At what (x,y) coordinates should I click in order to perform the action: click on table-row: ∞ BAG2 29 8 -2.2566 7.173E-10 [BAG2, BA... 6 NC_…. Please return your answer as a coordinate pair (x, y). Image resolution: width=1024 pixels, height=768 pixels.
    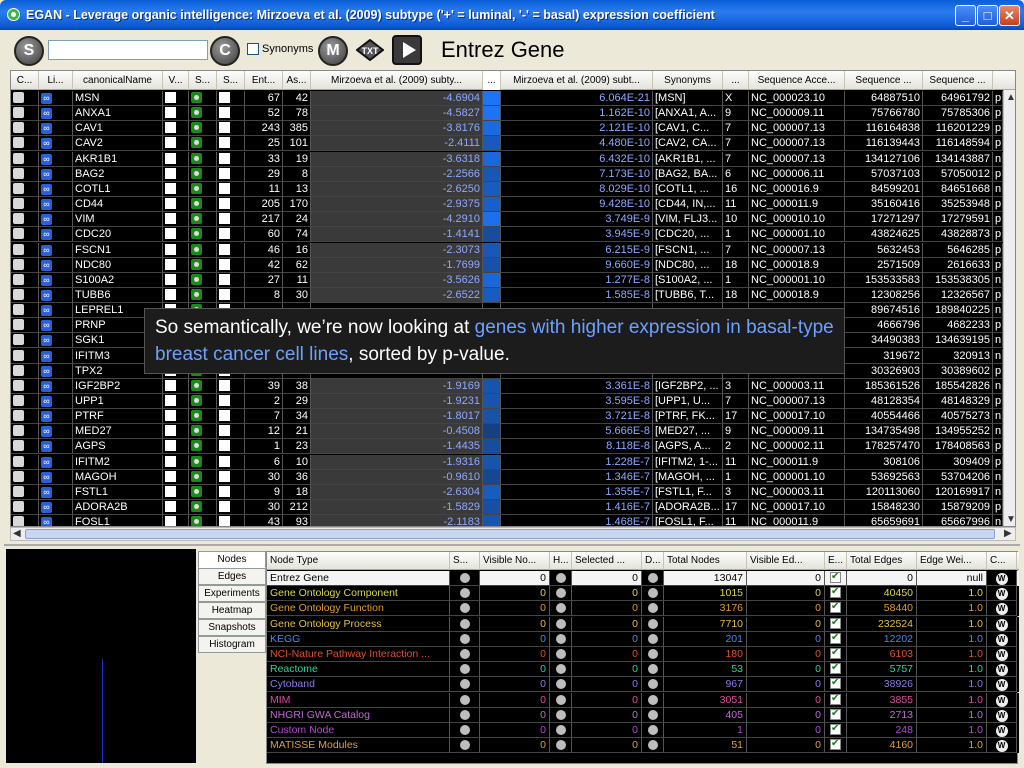
    Looking at the image, I should click on (513, 174).